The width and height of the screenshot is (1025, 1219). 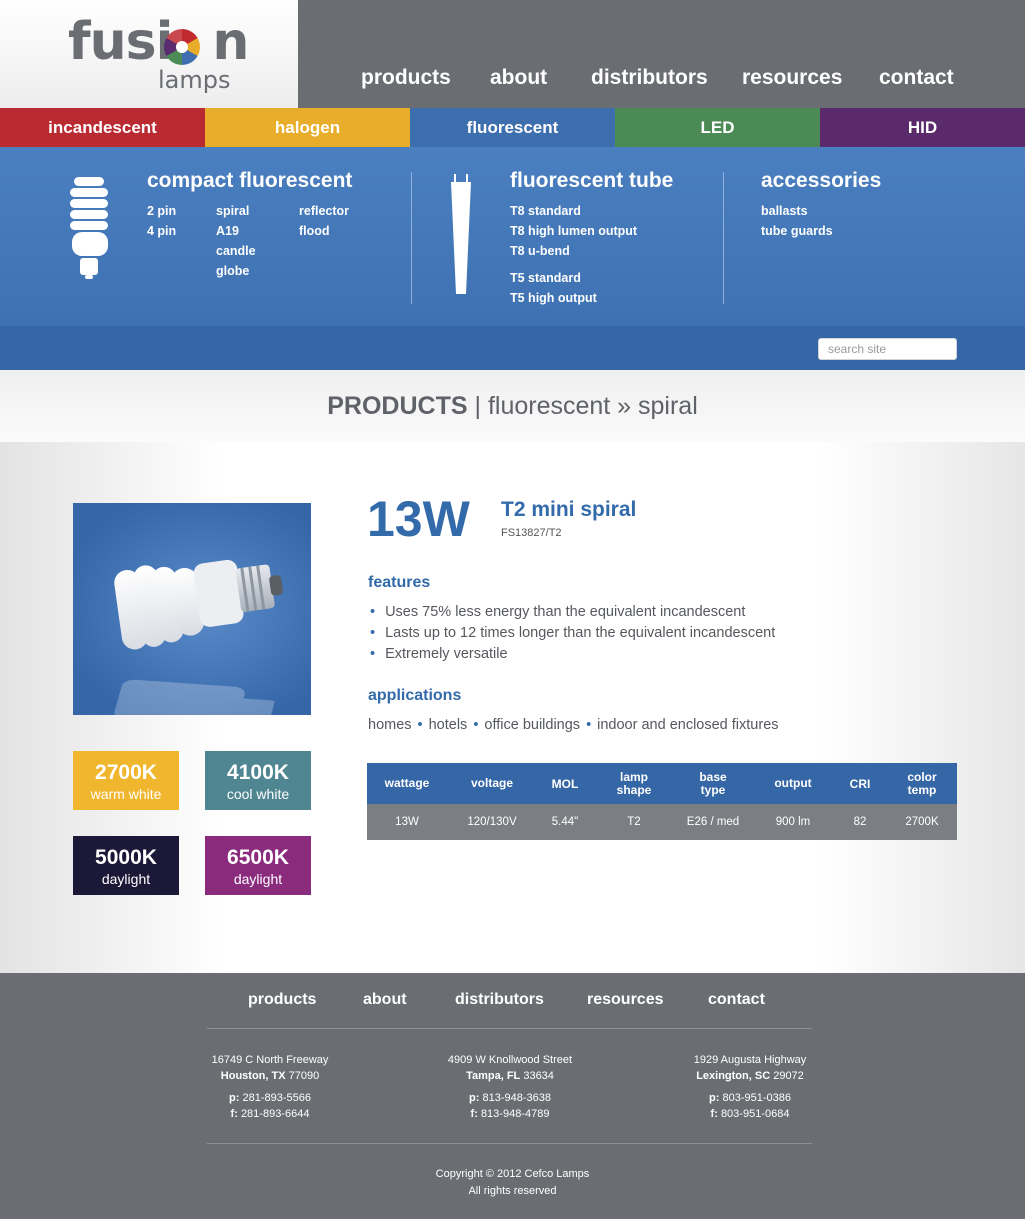 I want to click on footer-divider, so click(x=509, y=1143).